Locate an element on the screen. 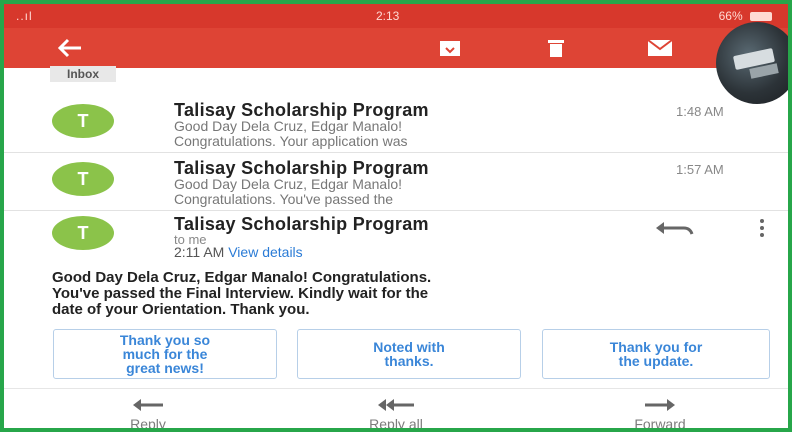 Image resolution: width=792 pixels, height=432 pixels. smart-reply-button: Noted with thanks. is located at coordinates (409, 354).